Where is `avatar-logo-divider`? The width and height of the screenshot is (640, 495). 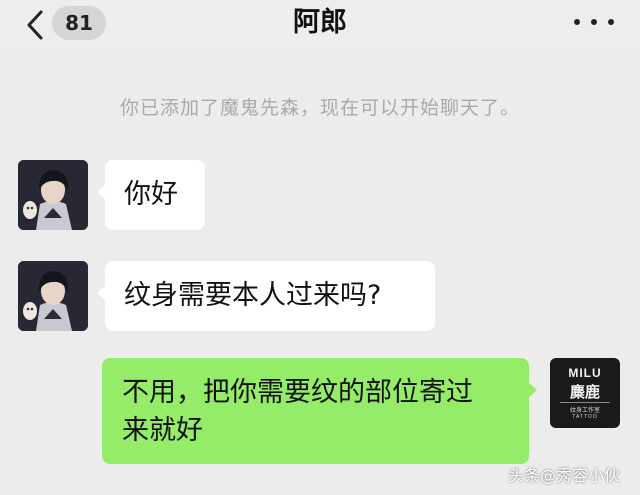
avatar-logo-divider is located at coordinates (585, 402).